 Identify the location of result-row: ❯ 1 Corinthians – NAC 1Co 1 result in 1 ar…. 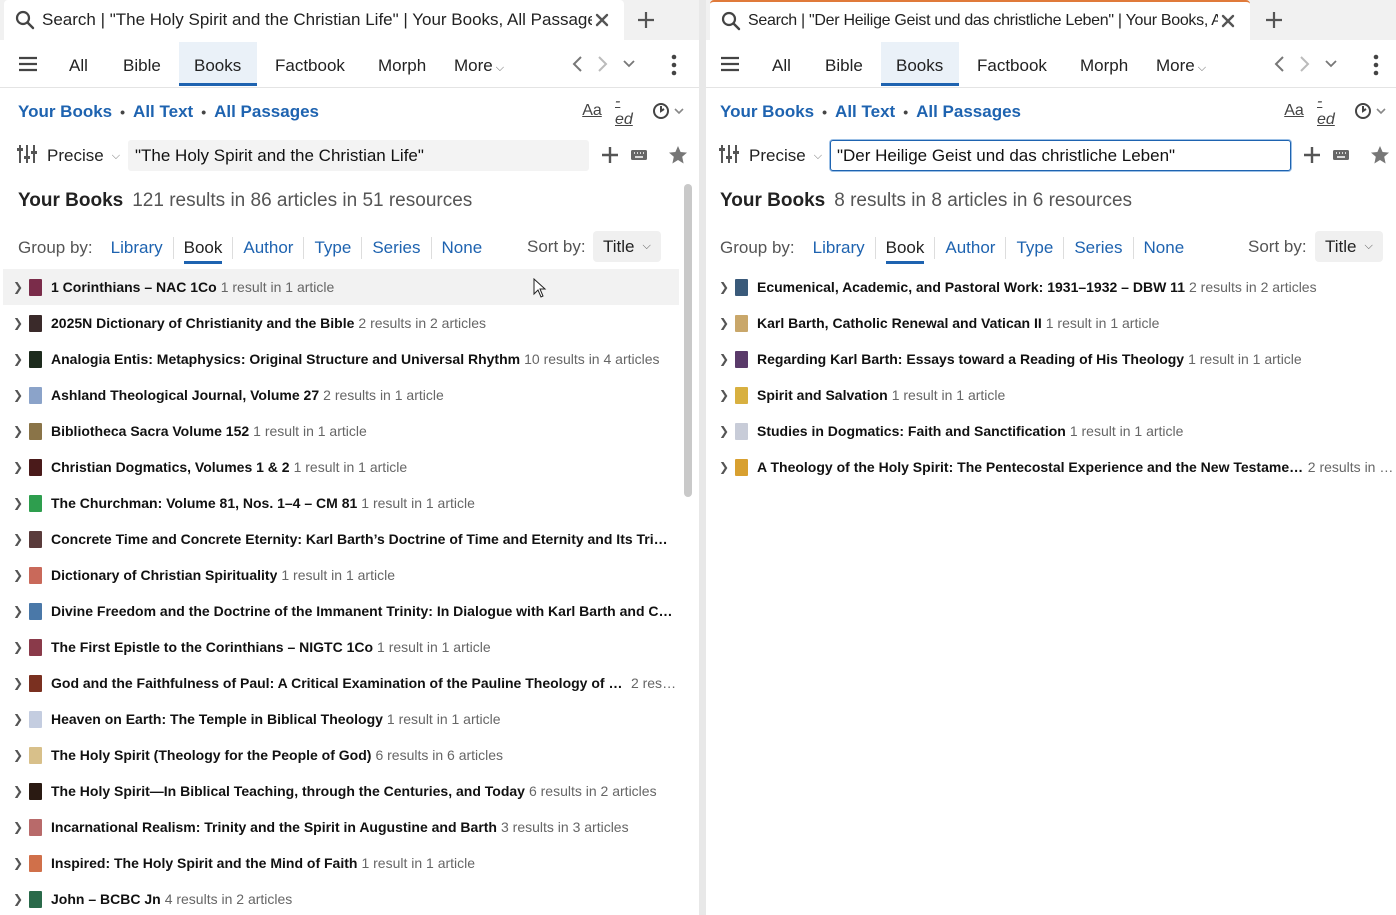
(341, 287).